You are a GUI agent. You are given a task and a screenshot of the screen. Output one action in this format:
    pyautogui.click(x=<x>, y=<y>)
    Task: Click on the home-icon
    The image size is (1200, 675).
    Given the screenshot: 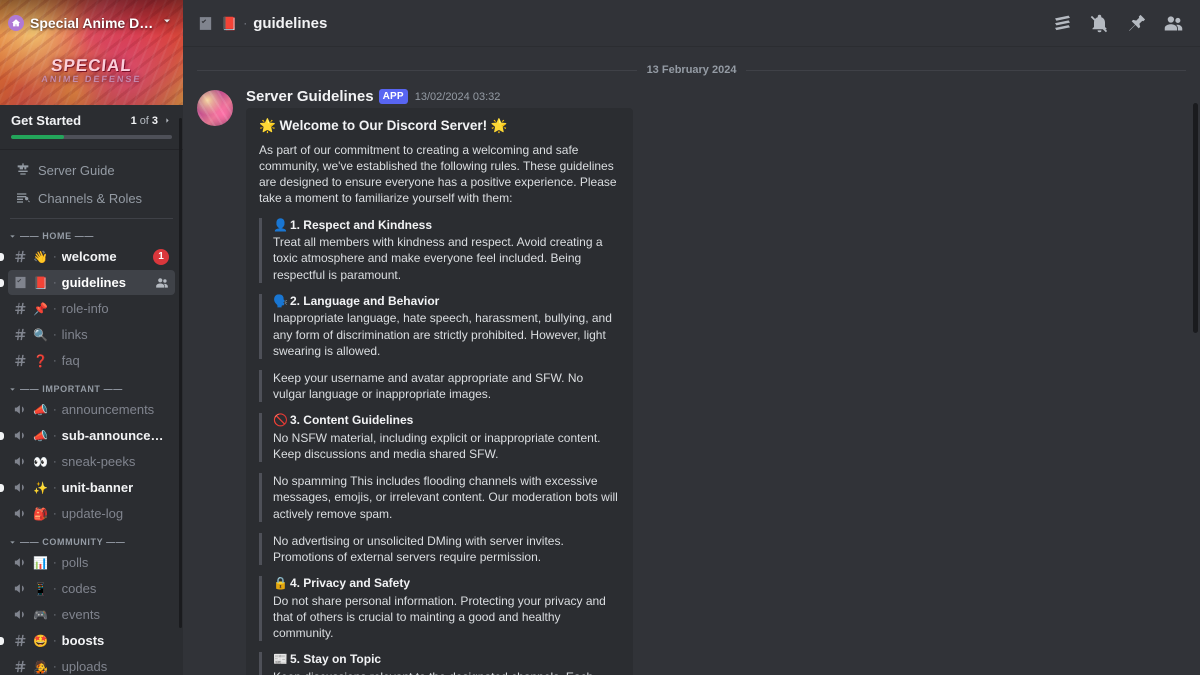 What is the action you would take?
    pyautogui.click(x=16, y=23)
    